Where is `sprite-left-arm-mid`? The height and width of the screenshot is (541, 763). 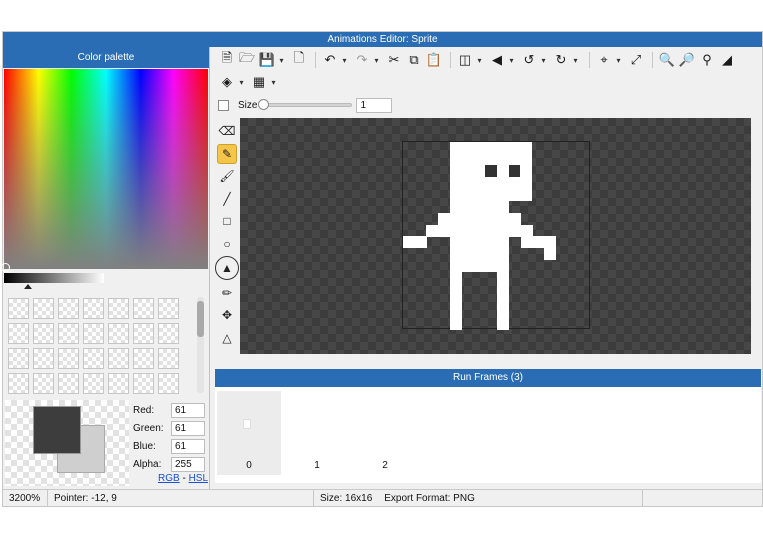 sprite-left-arm-mid is located at coordinates (438, 231).